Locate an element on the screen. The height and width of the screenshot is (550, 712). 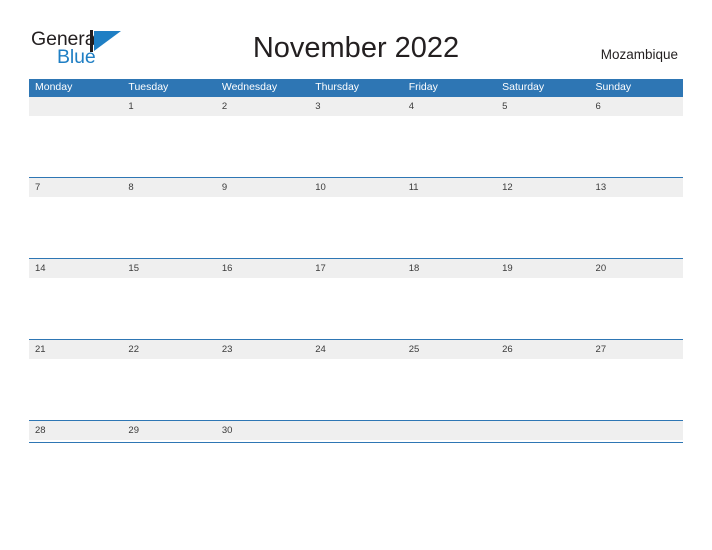
day-cell: 17 is located at coordinates (355, 268).